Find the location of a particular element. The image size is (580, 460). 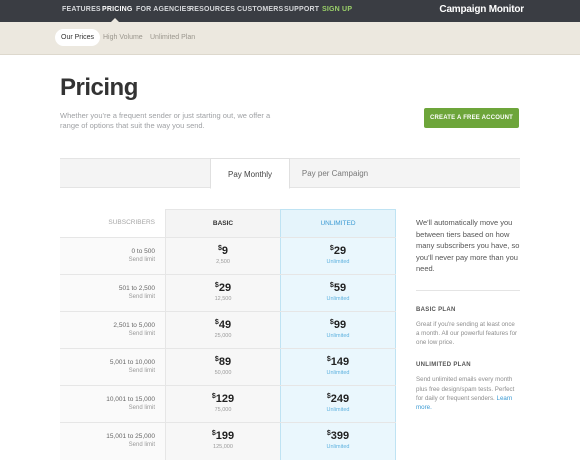

nav-resources: RESOURCES is located at coordinates (212, 9).